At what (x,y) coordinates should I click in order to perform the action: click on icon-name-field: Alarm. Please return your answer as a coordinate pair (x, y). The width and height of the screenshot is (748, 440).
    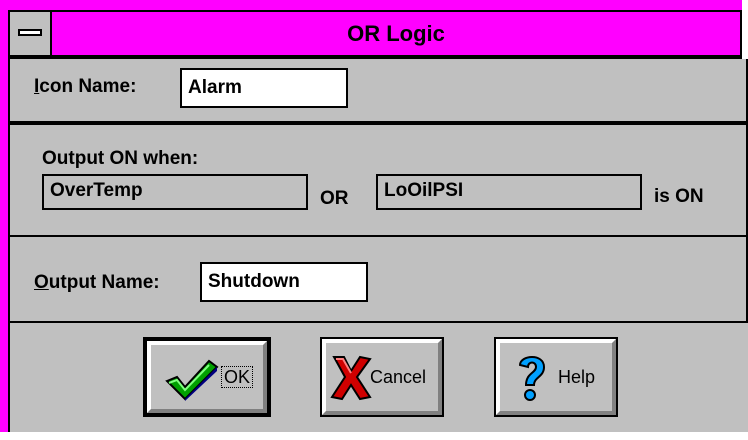
    Looking at the image, I should click on (264, 88).